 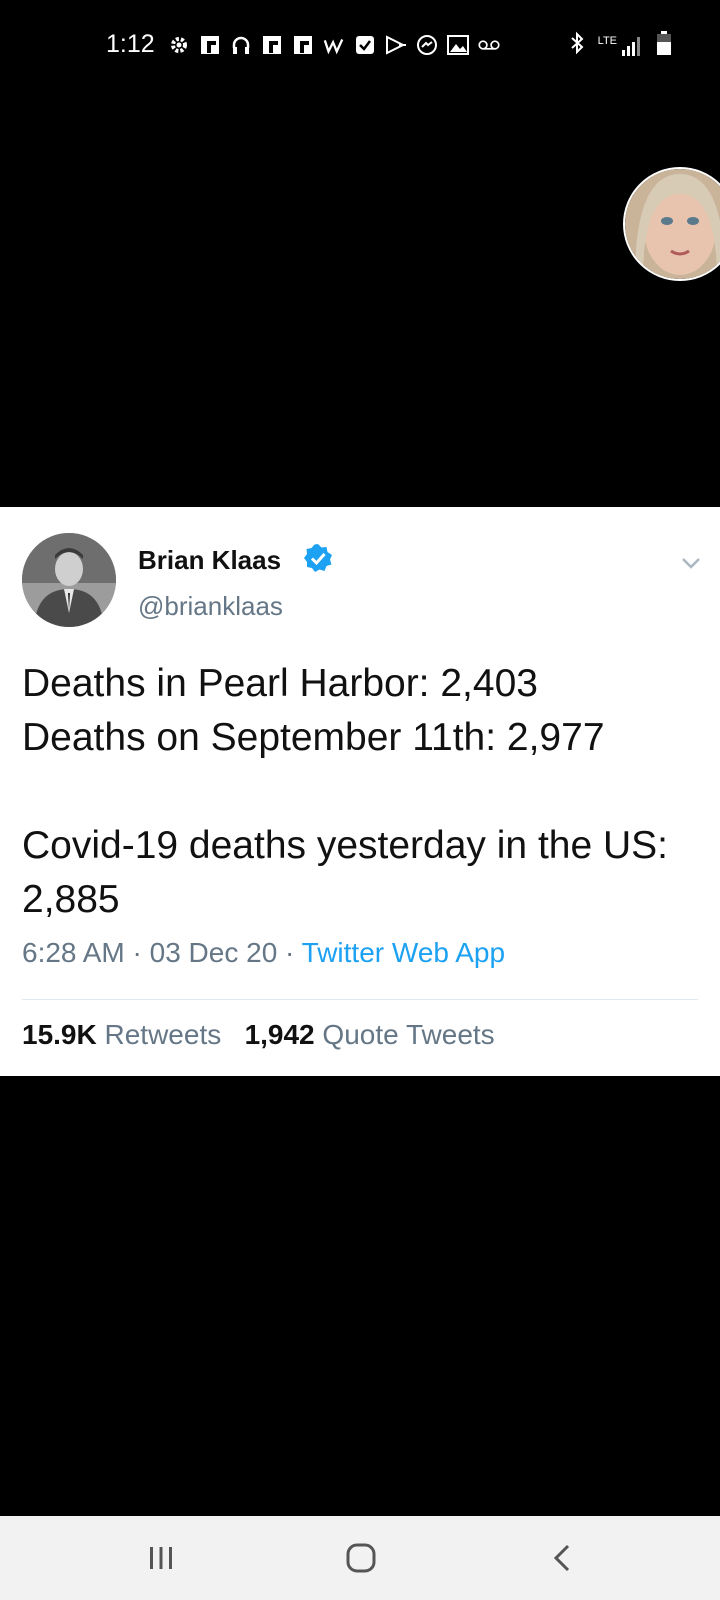 What do you see at coordinates (691, 563) in the screenshot?
I see `chevron-down-icon` at bounding box center [691, 563].